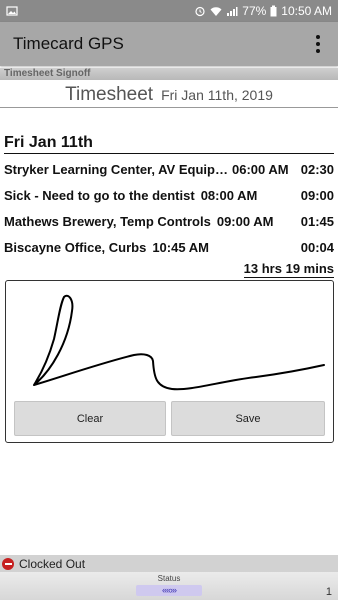 This screenshot has height=600, width=338. I want to click on entry-description: Biscayne Office, Curbs, so click(75, 247).